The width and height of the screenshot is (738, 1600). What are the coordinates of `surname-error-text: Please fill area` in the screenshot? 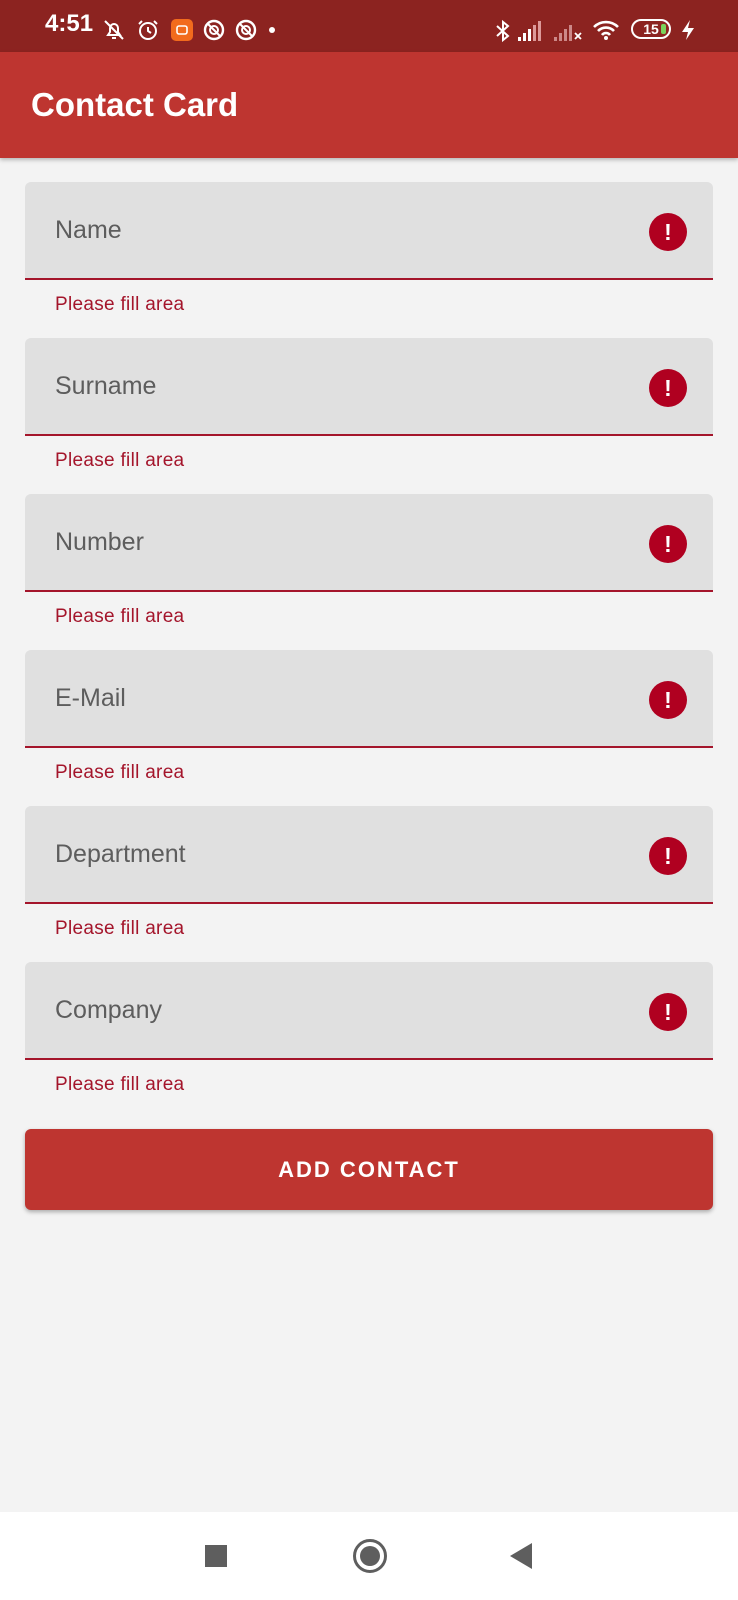 It's located at (120, 460).